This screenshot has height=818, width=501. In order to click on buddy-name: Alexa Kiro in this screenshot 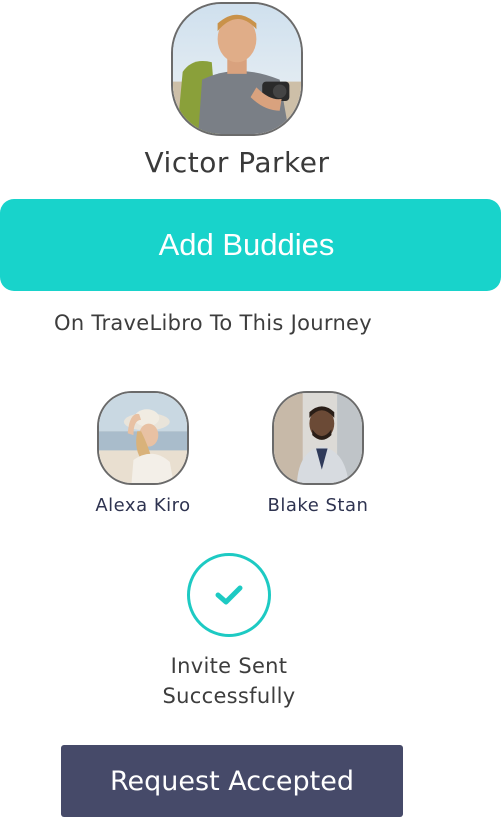, I will do `click(143, 505)`.